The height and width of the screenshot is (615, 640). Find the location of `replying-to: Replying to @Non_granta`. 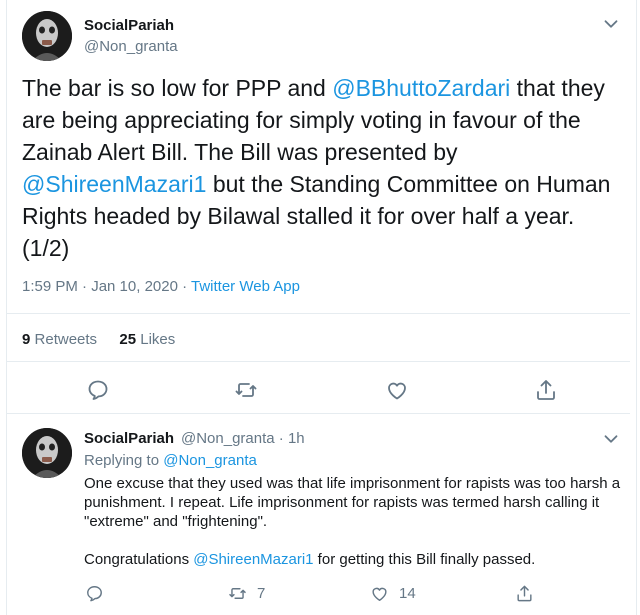

replying-to: Replying to @Non_granta is located at coordinates (170, 460).